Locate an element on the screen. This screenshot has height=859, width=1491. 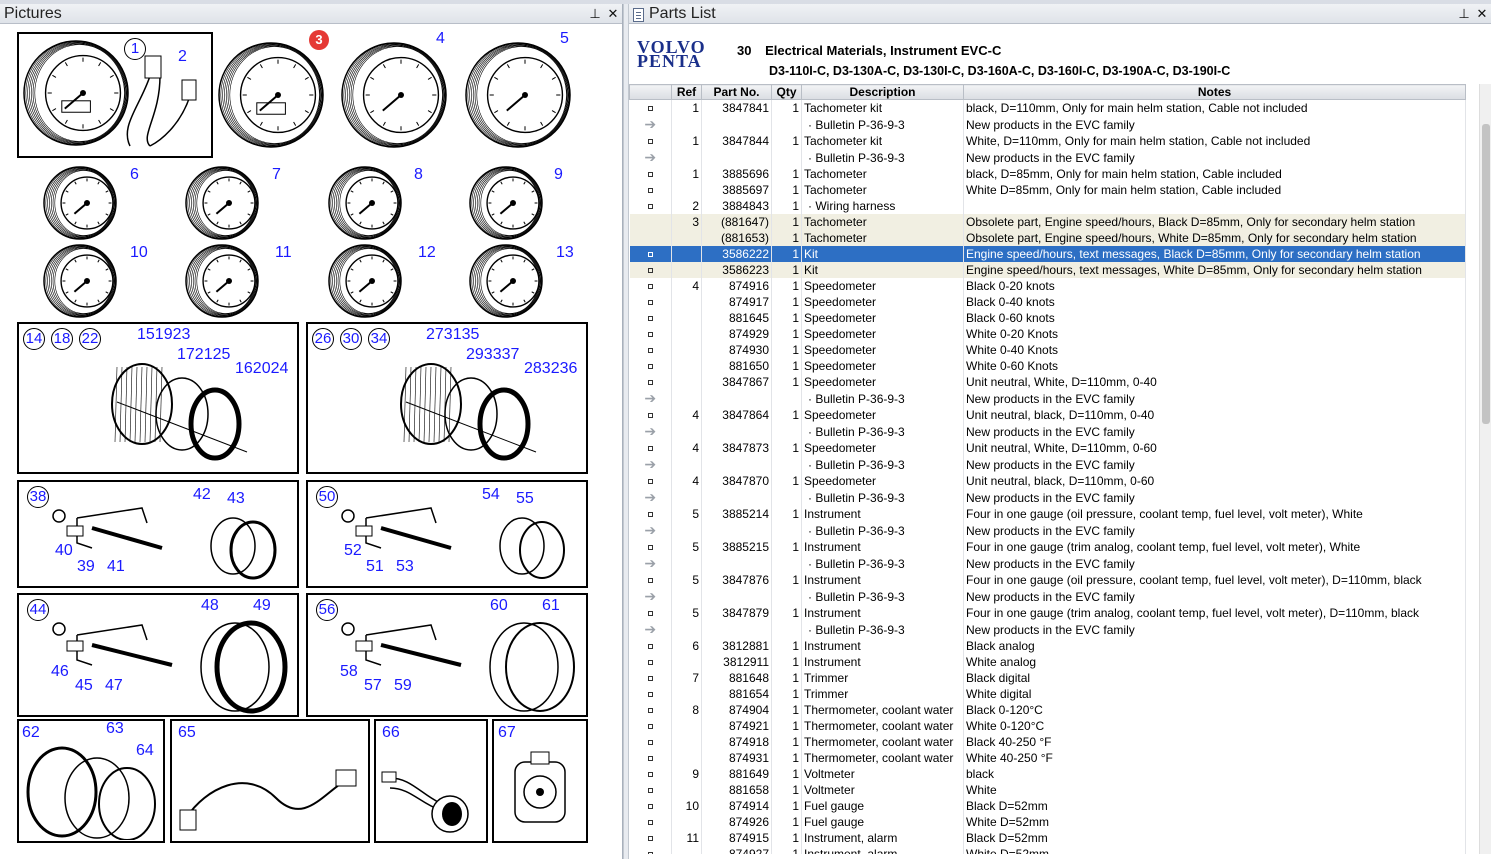
close-icon: ✕ is located at coordinates (613, 14).